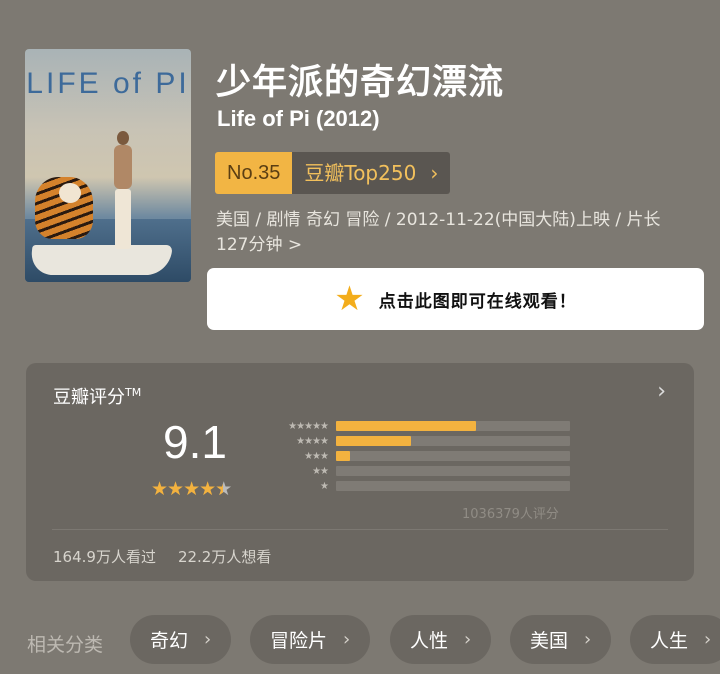  What do you see at coordinates (477, 301) in the screenshot?
I see `watch-online-label: 点击此图即可在线观看！` at bounding box center [477, 301].